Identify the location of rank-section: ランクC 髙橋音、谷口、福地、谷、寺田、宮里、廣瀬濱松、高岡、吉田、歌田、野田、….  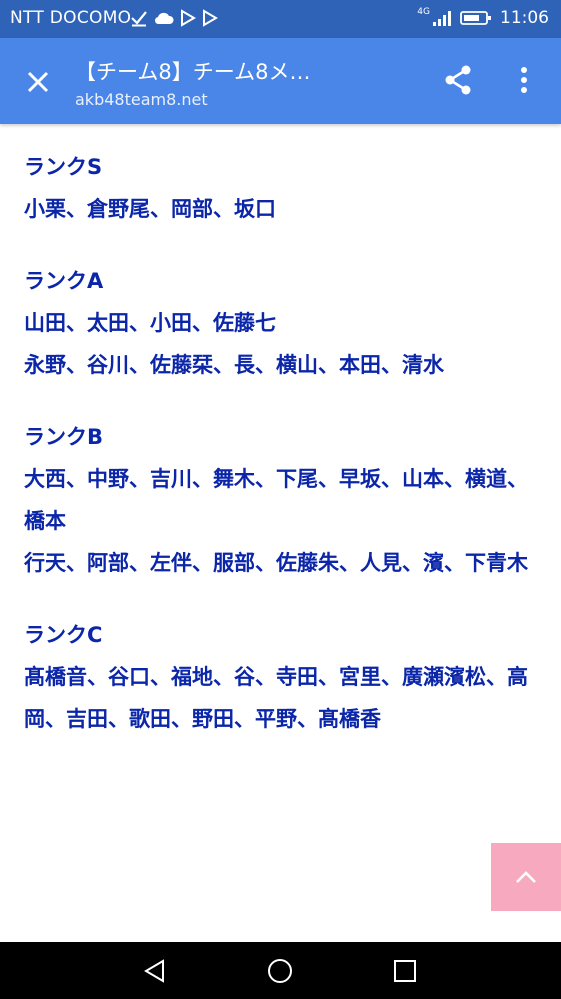
(279, 677).